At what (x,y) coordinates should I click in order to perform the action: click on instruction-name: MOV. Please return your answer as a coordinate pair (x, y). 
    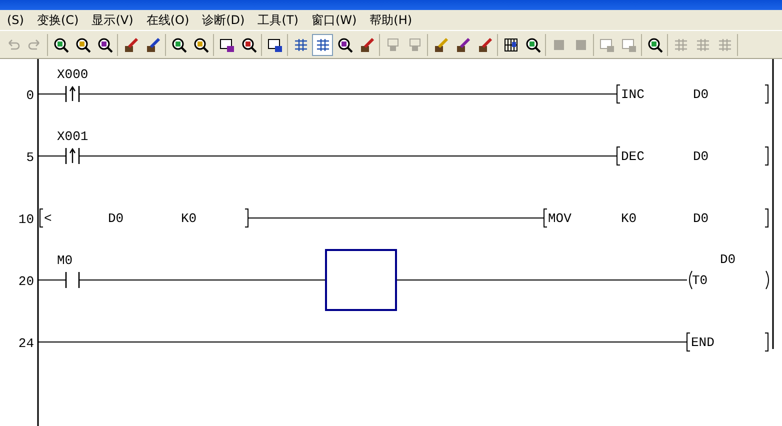
    Looking at the image, I should click on (560, 218).